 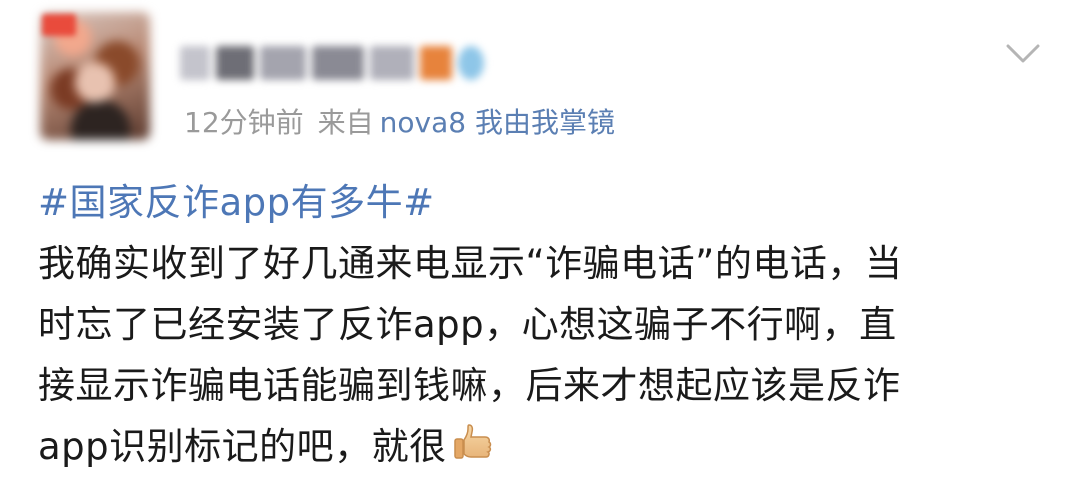 I want to click on username-blurred, so click(x=332, y=63).